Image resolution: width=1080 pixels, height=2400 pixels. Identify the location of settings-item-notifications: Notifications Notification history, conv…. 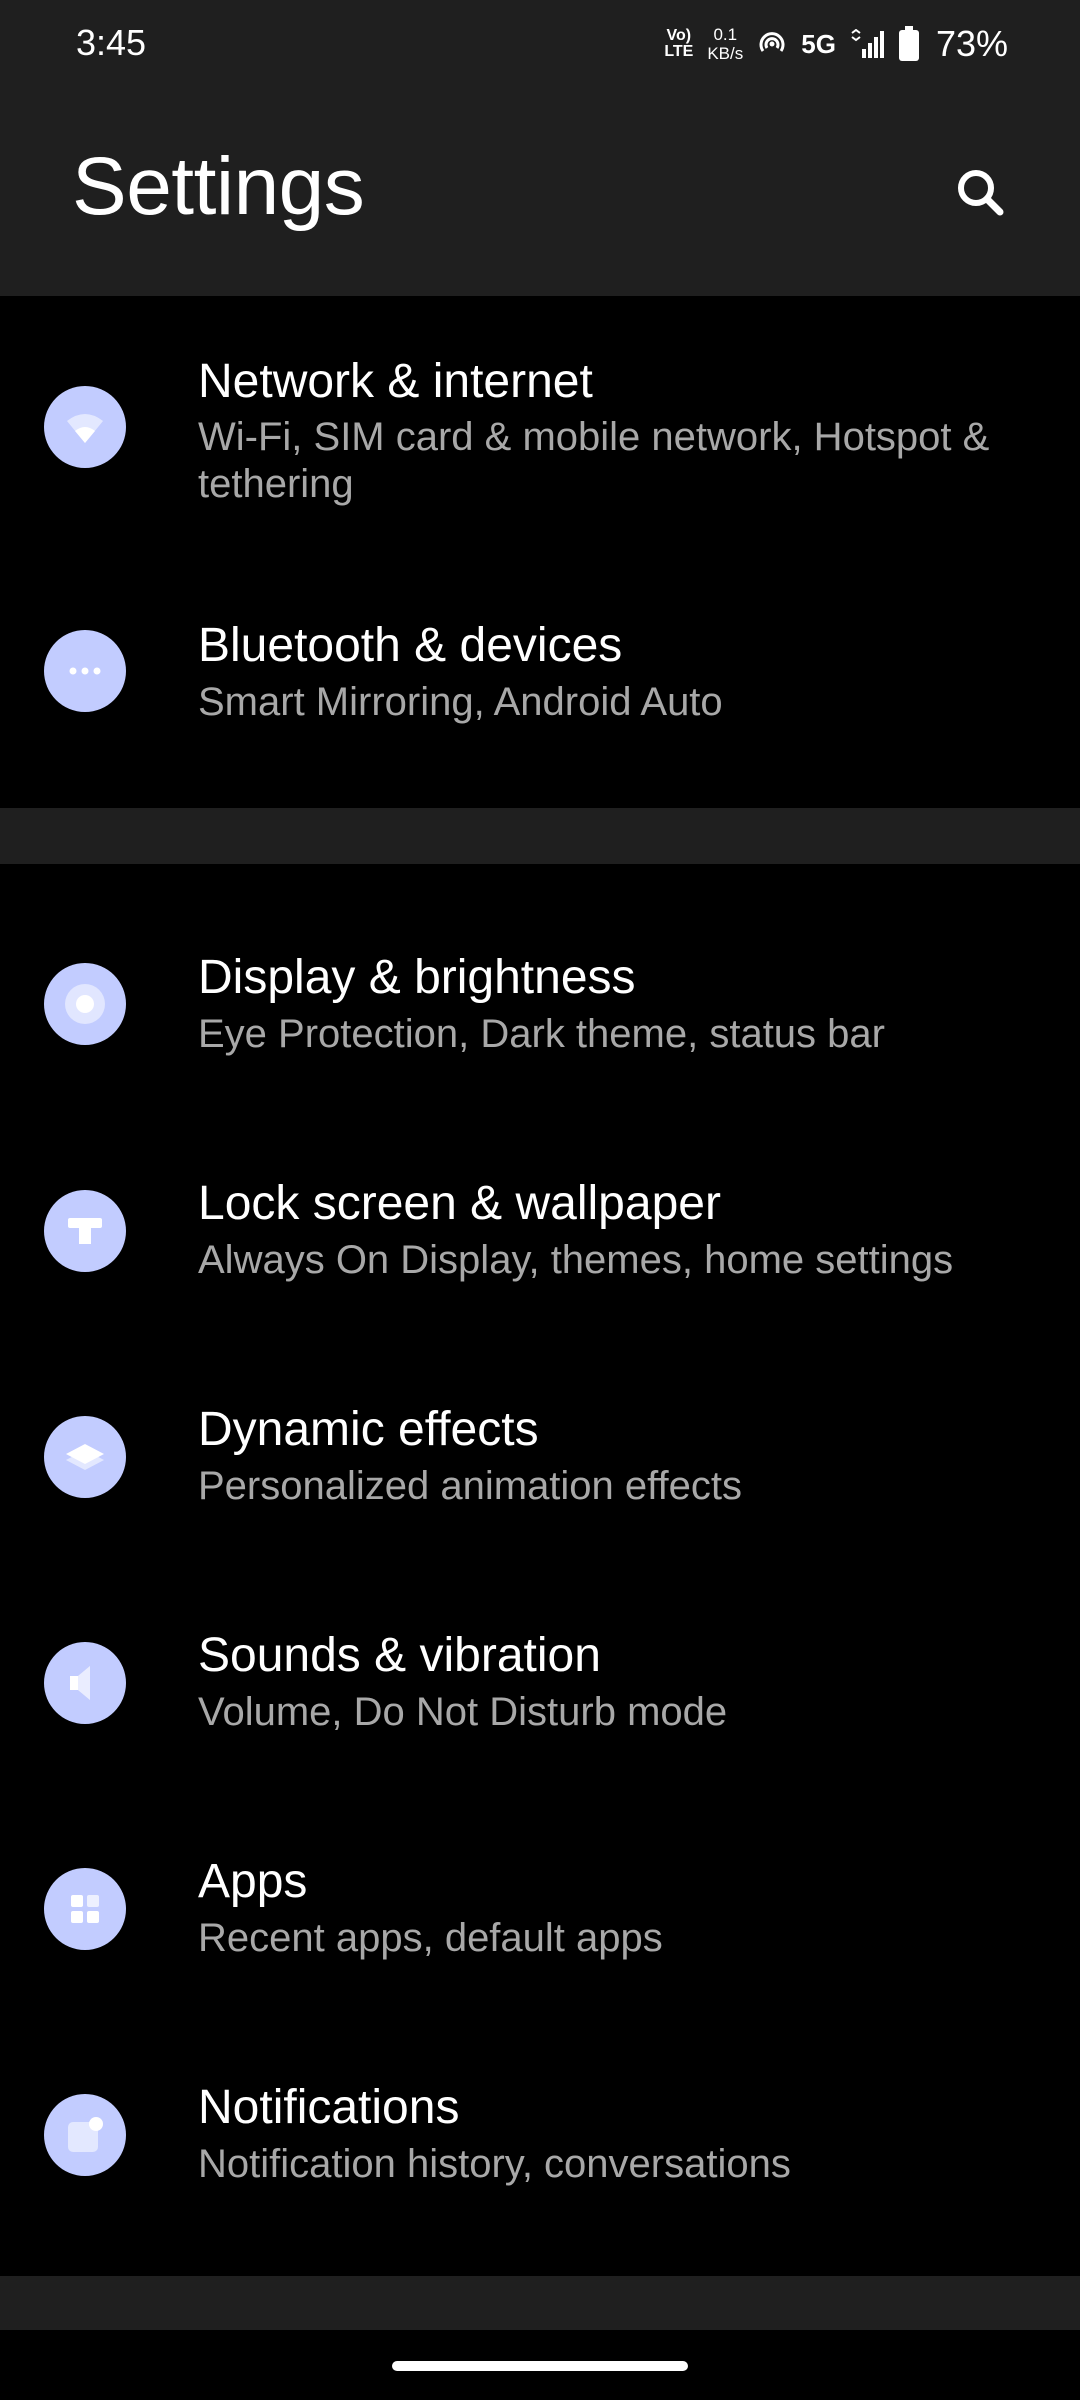
(540, 2133).